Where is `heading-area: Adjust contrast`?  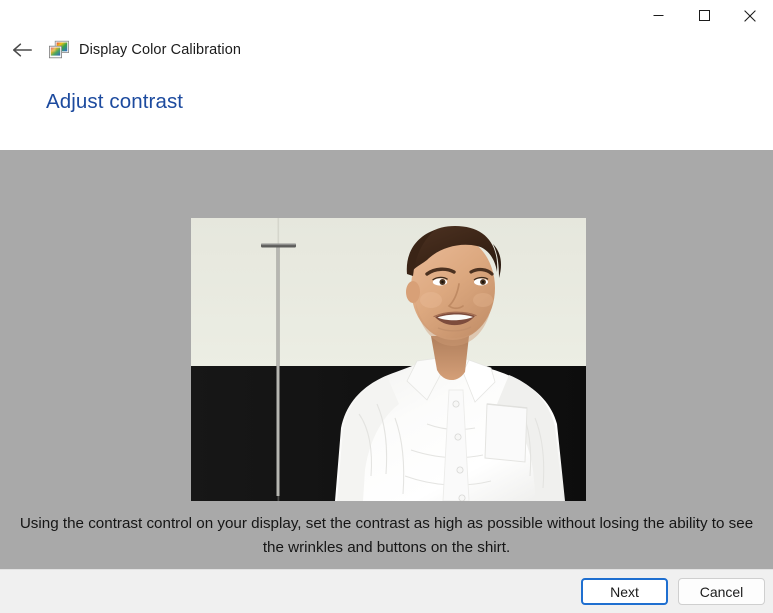 heading-area: Adjust contrast is located at coordinates (386, 109).